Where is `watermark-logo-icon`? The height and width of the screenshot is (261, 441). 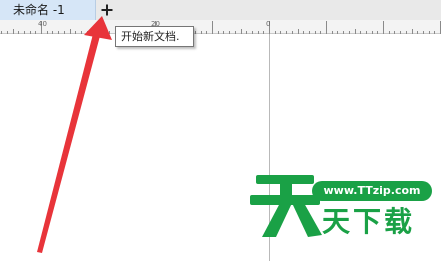 watermark-logo-icon is located at coordinates (286, 206).